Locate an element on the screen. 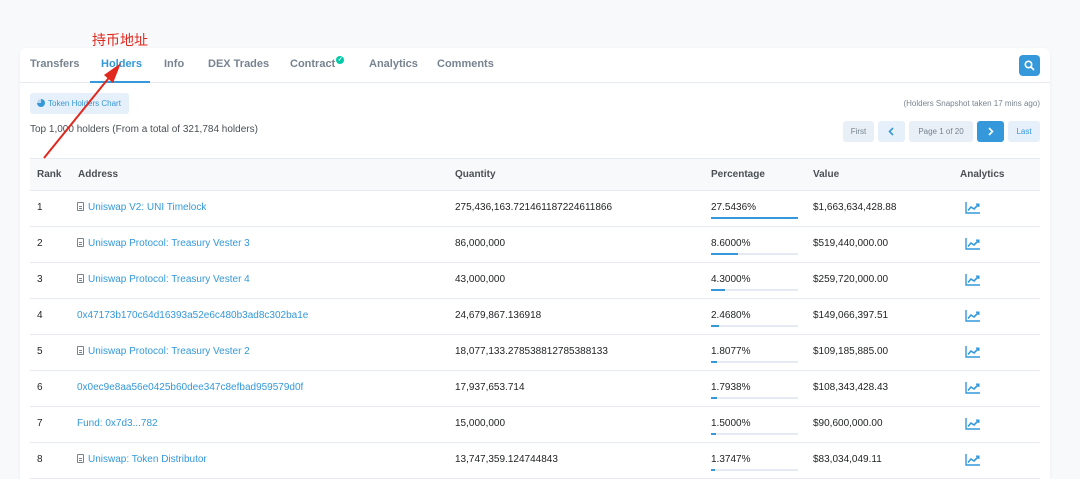 The height and width of the screenshot is (479, 1080). row-address: Uniswap: Token Distributor is located at coordinates (147, 459).